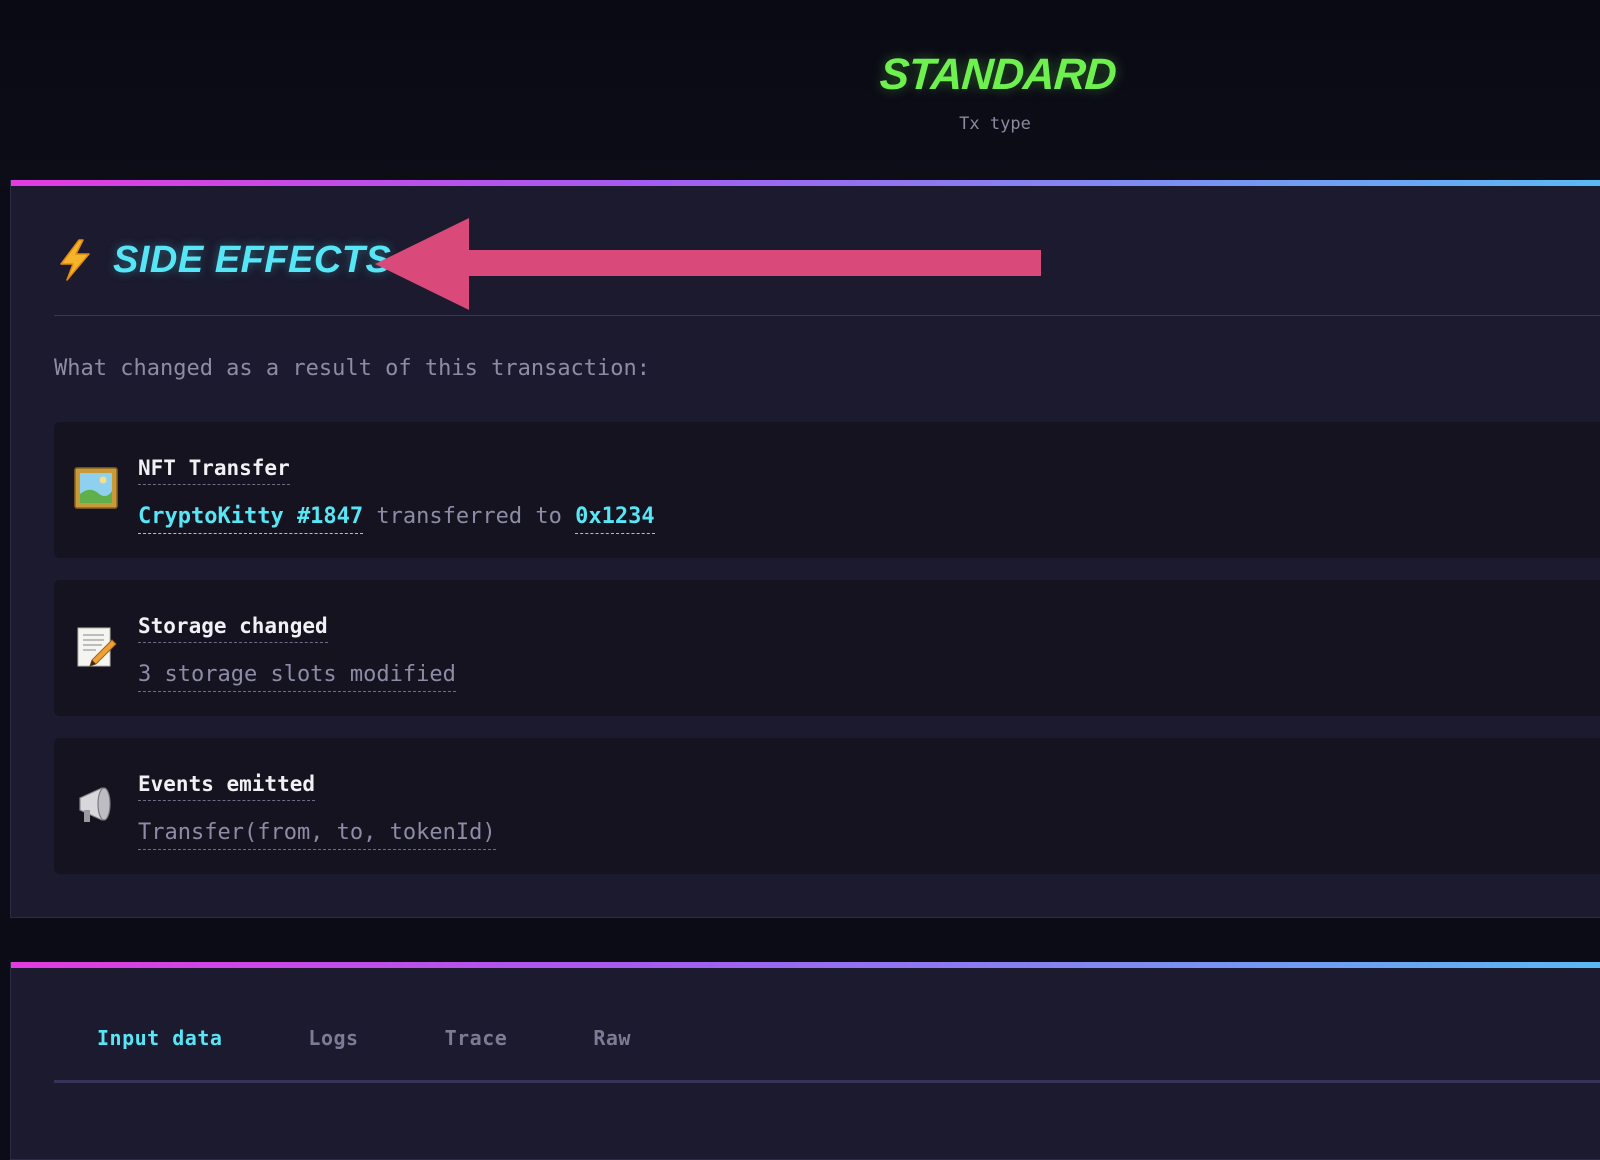 This screenshot has width=1600, height=1160. I want to click on effect-description: Transfer(from, to, tokenId), so click(317, 835).